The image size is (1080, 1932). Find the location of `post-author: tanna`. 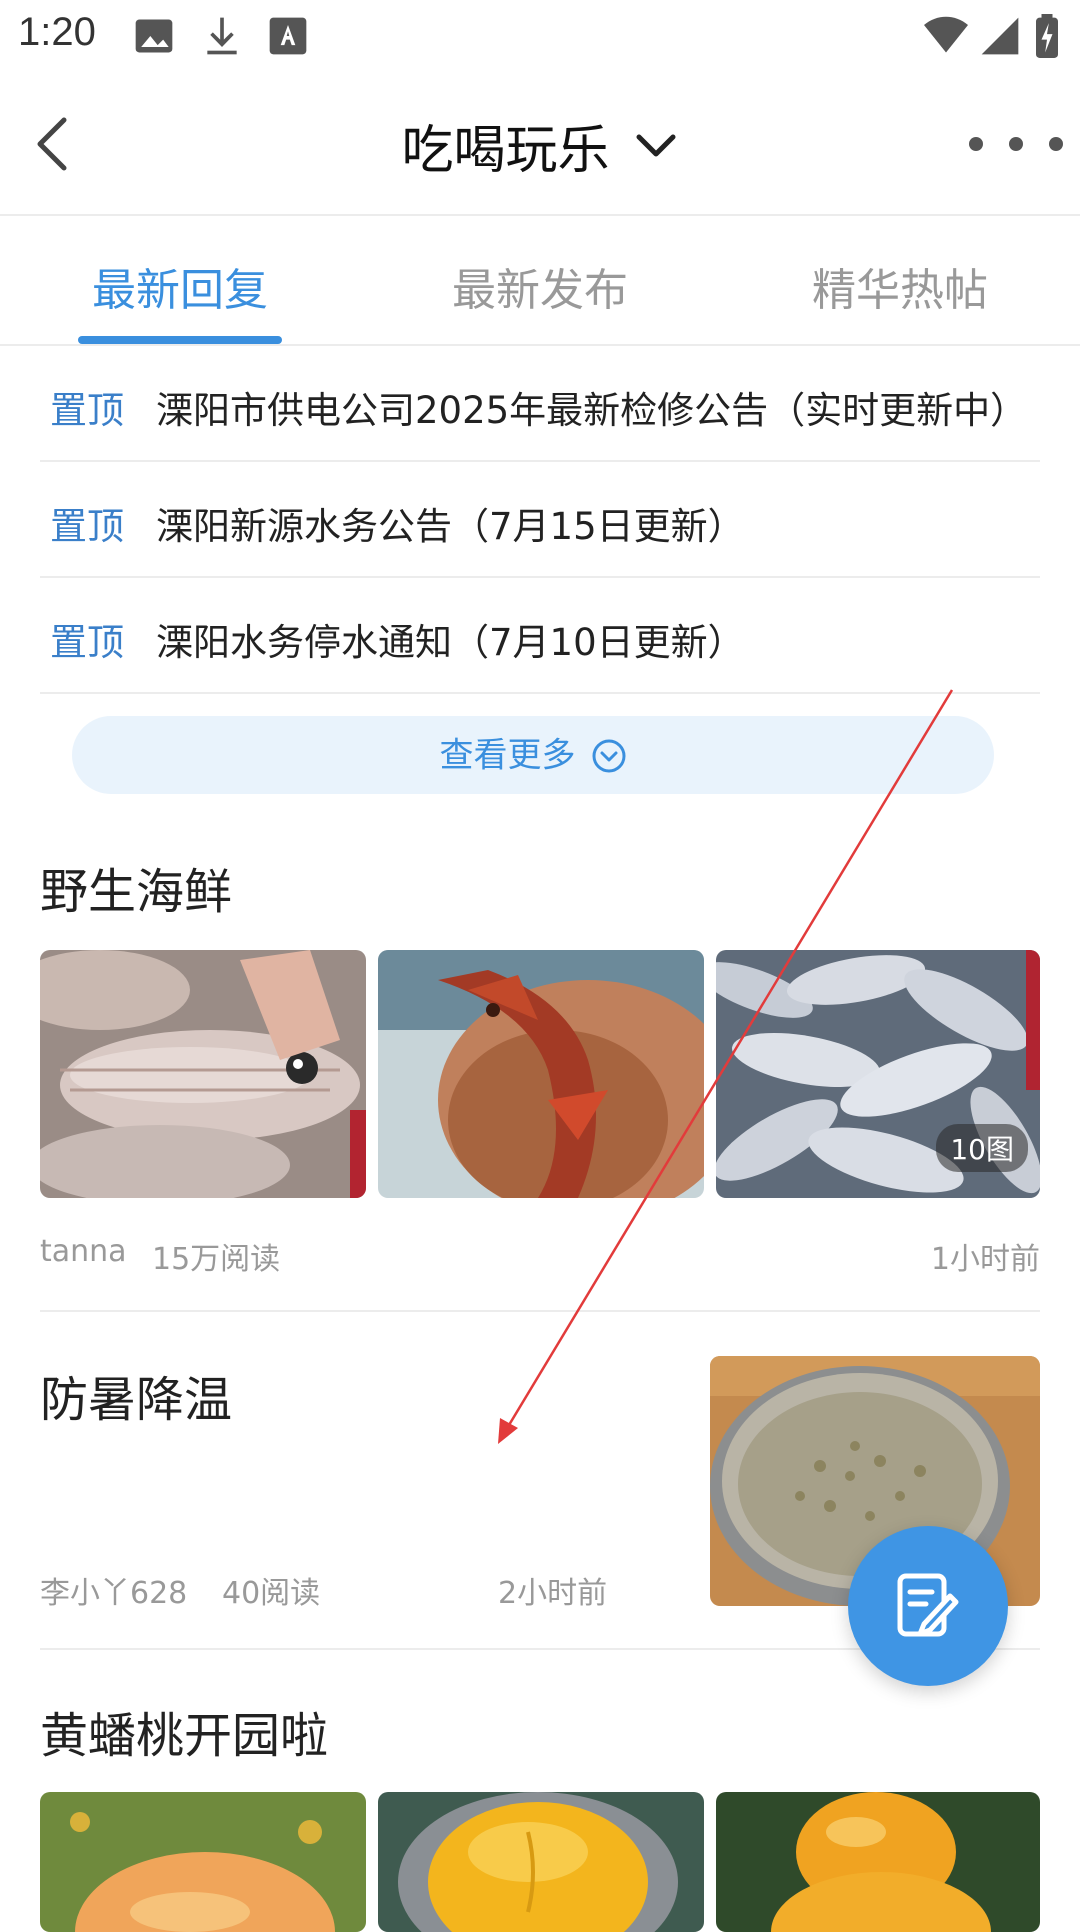

post-author: tanna is located at coordinates (83, 1251).